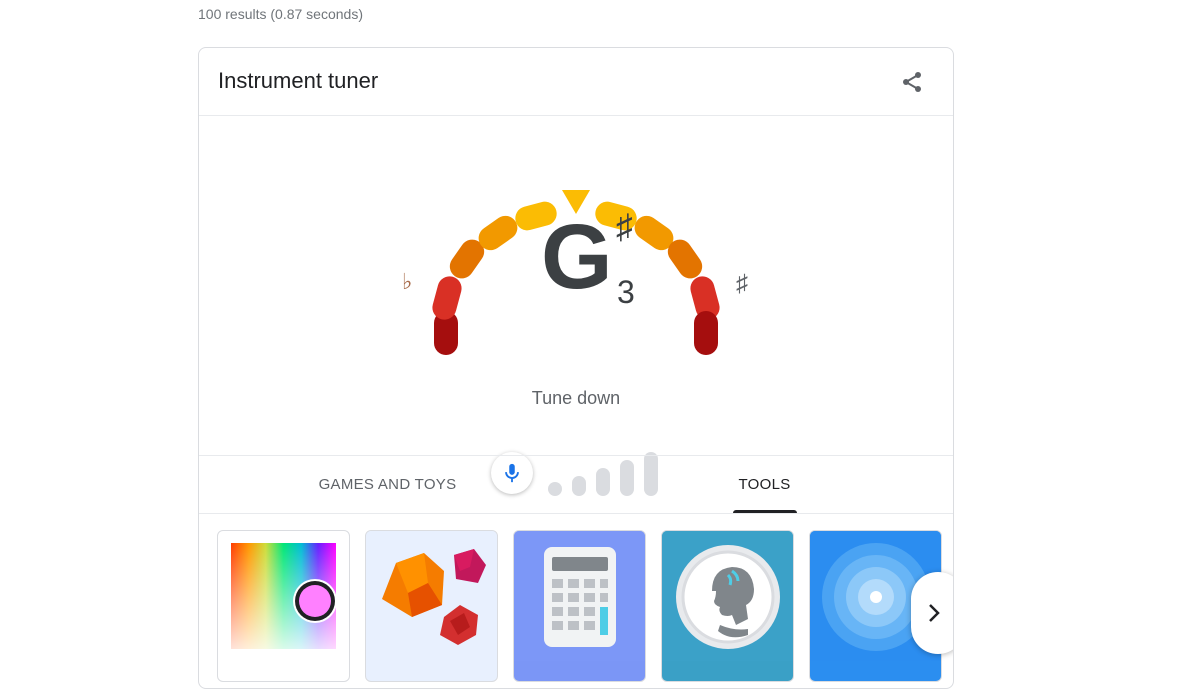  Describe the element at coordinates (626, 292) in the screenshot. I see `note-octave: 3` at that location.